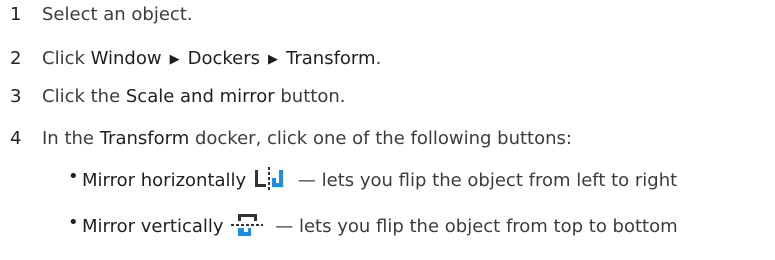  What do you see at coordinates (84, 96) in the screenshot?
I see `step-text-part: Click the` at bounding box center [84, 96].